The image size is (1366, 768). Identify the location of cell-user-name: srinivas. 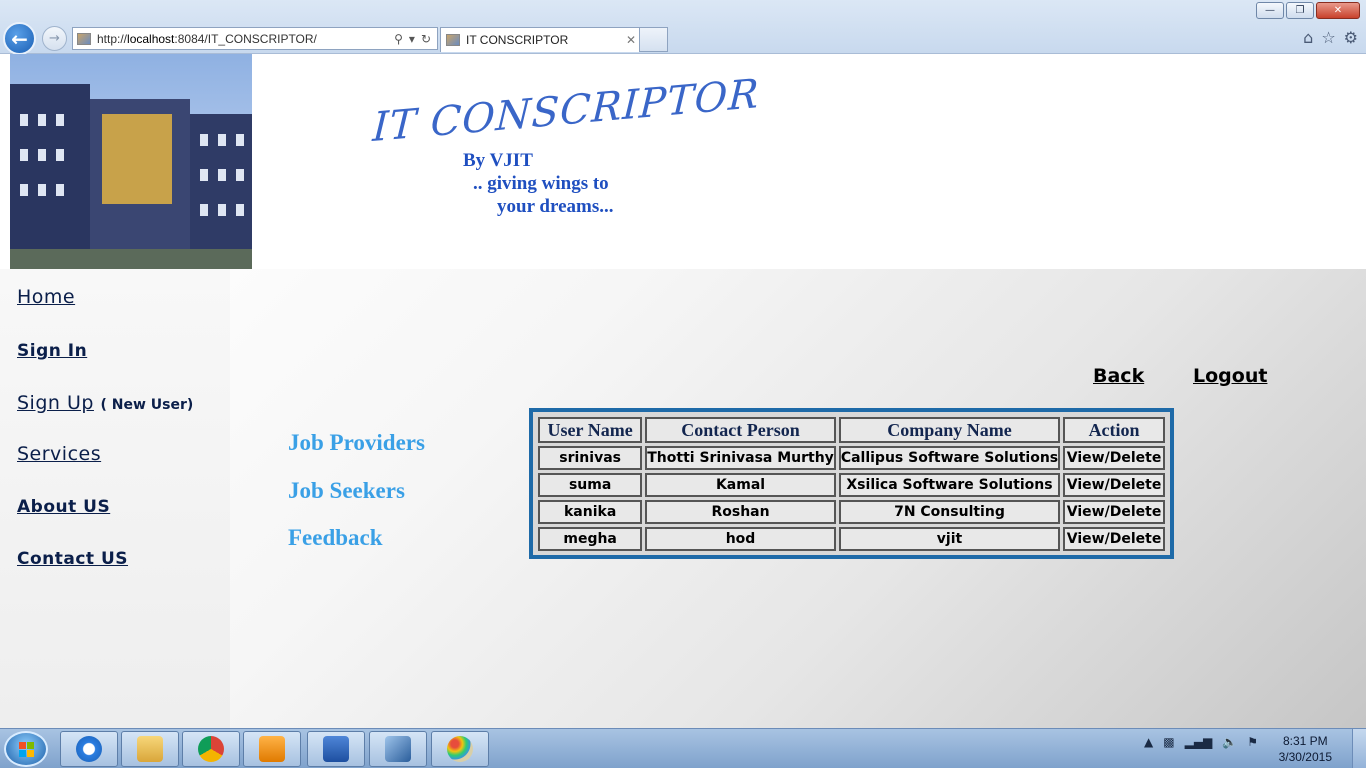
(590, 458).